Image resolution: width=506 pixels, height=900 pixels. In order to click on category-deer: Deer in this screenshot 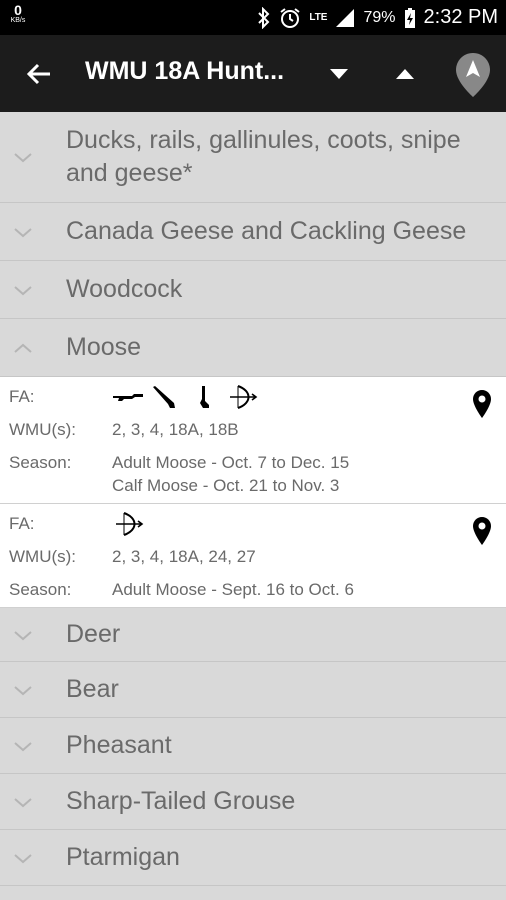, I will do `click(253, 635)`.